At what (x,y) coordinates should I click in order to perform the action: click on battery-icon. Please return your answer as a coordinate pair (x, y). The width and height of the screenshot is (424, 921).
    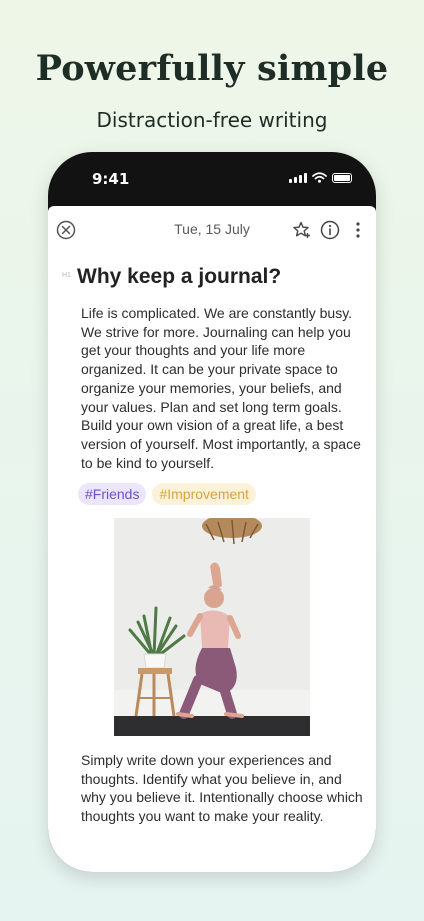
    Looking at the image, I should click on (342, 177).